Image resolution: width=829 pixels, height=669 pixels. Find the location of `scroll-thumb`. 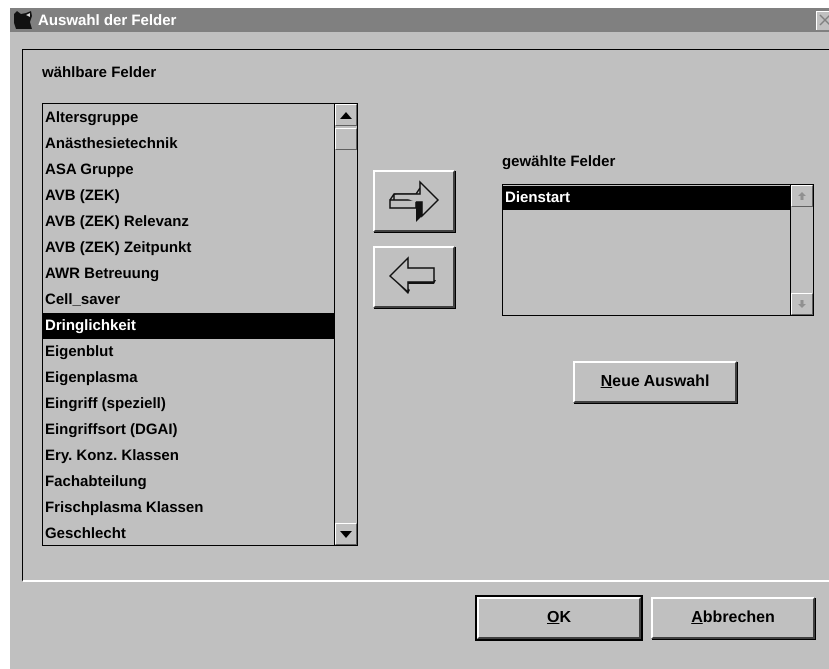

scroll-thumb is located at coordinates (346, 139).